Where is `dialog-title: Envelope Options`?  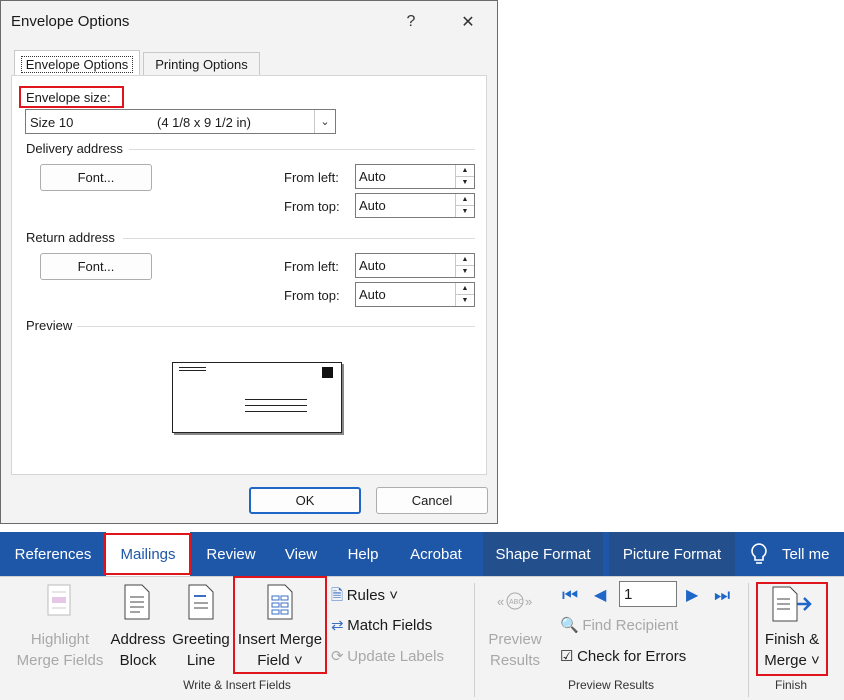
dialog-title: Envelope Options is located at coordinates (70, 21).